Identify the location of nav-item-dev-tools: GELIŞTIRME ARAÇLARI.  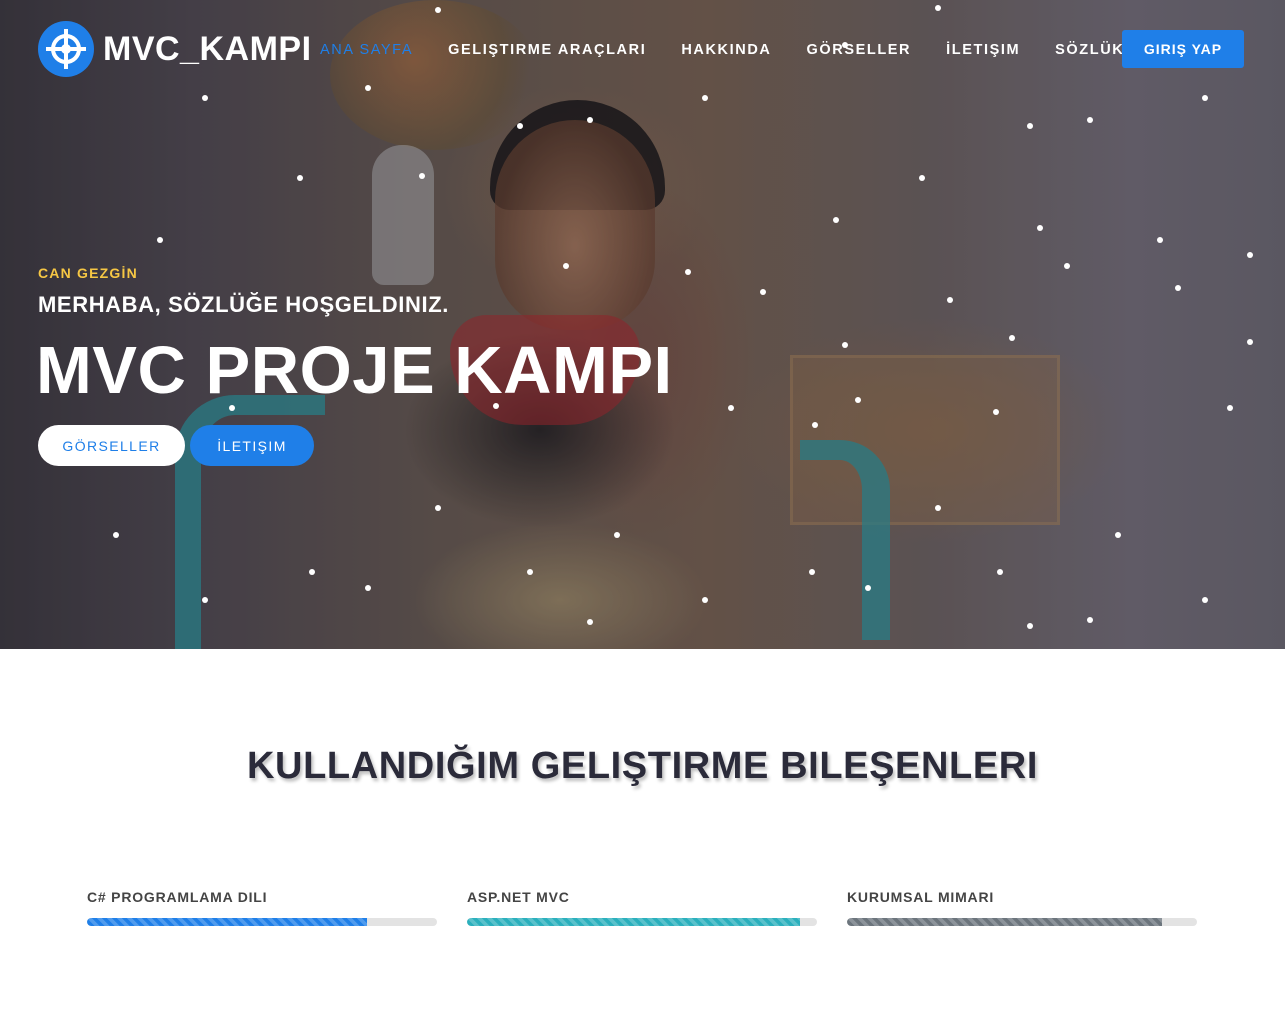
(547, 50).